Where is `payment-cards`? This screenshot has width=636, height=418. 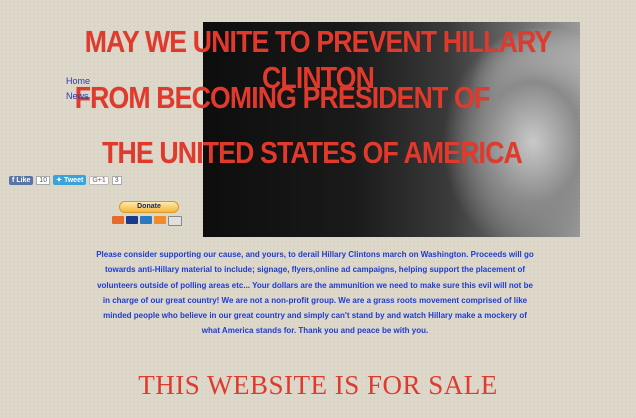
payment-cards is located at coordinates (147, 221).